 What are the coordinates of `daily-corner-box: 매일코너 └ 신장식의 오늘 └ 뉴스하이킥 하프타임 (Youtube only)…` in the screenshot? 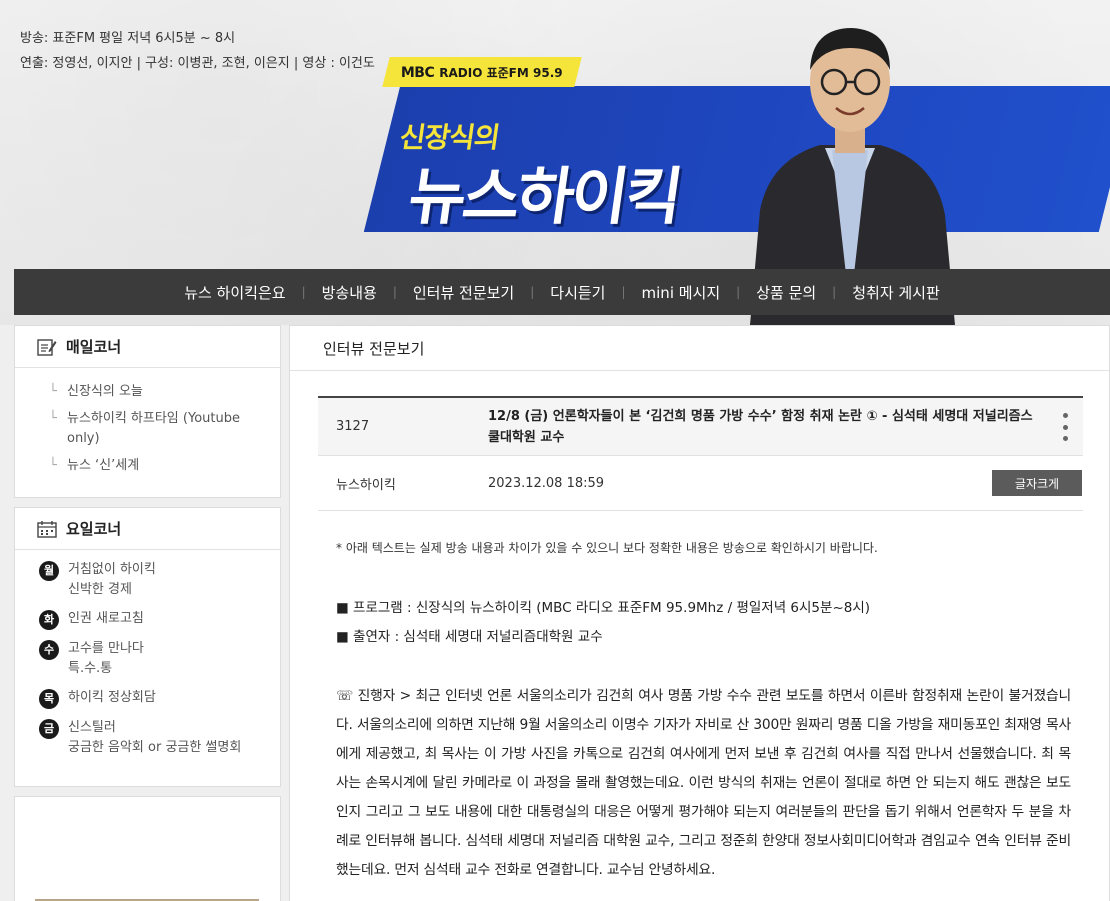 It's located at (147, 411).